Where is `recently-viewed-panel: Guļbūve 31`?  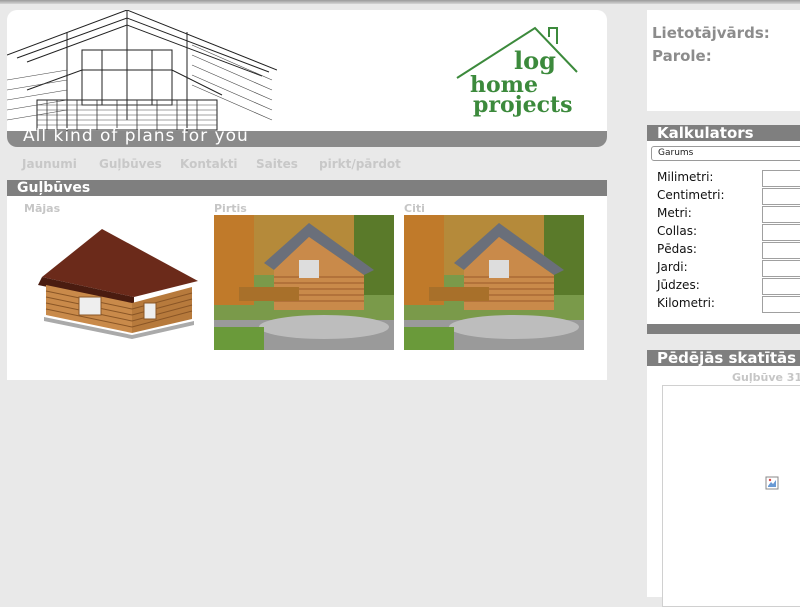 recently-viewed-panel: Guļbūve 31 is located at coordinates (723, 486).